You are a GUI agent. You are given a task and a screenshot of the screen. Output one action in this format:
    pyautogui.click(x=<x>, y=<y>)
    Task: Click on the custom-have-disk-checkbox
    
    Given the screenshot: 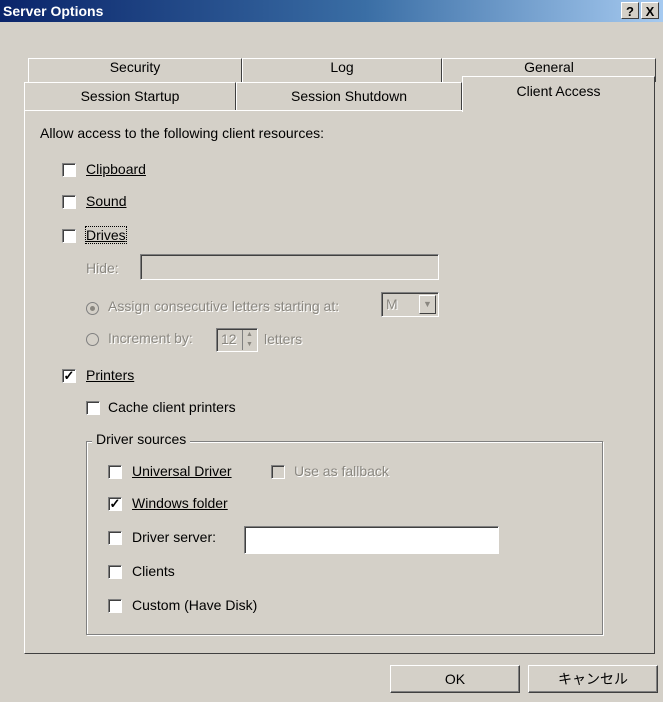 What is the action you would take?
    pyautogui.click(x=115, y=606)
    